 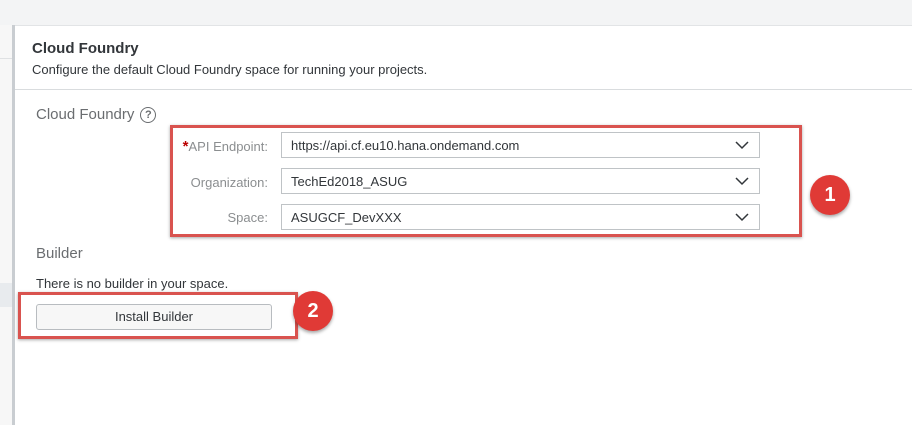 What do you see at coordinates (456, 13) in the screenshot?
I see `top-bar` at bounding box center [456, 13].